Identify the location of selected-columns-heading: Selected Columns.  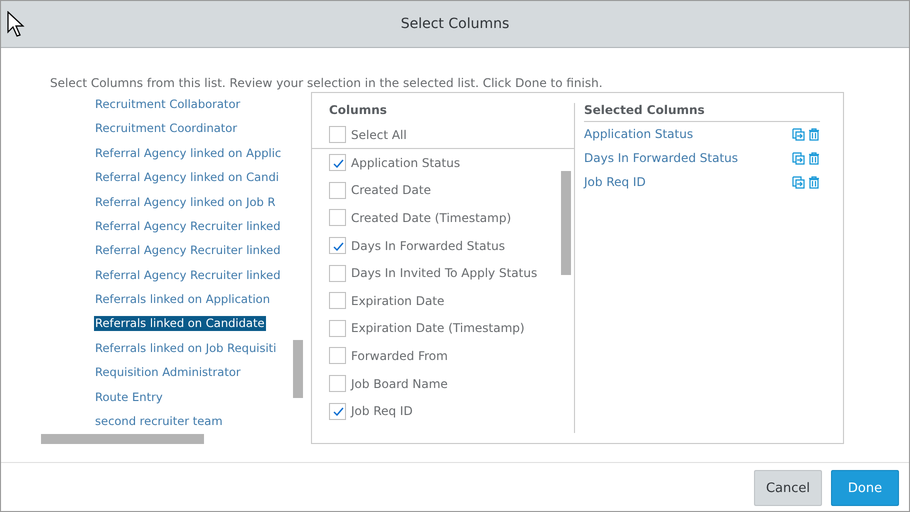
(702, 112).